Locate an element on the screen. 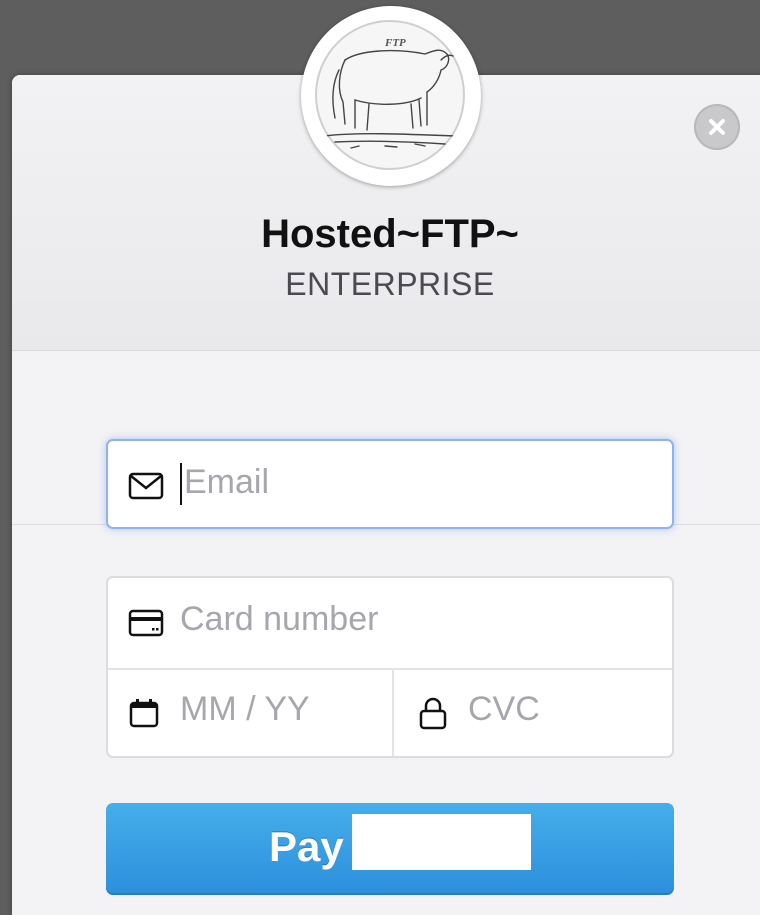 The height and width of the screenshot is (915, 760). envelope-icon is located at coordinates (146, 486).